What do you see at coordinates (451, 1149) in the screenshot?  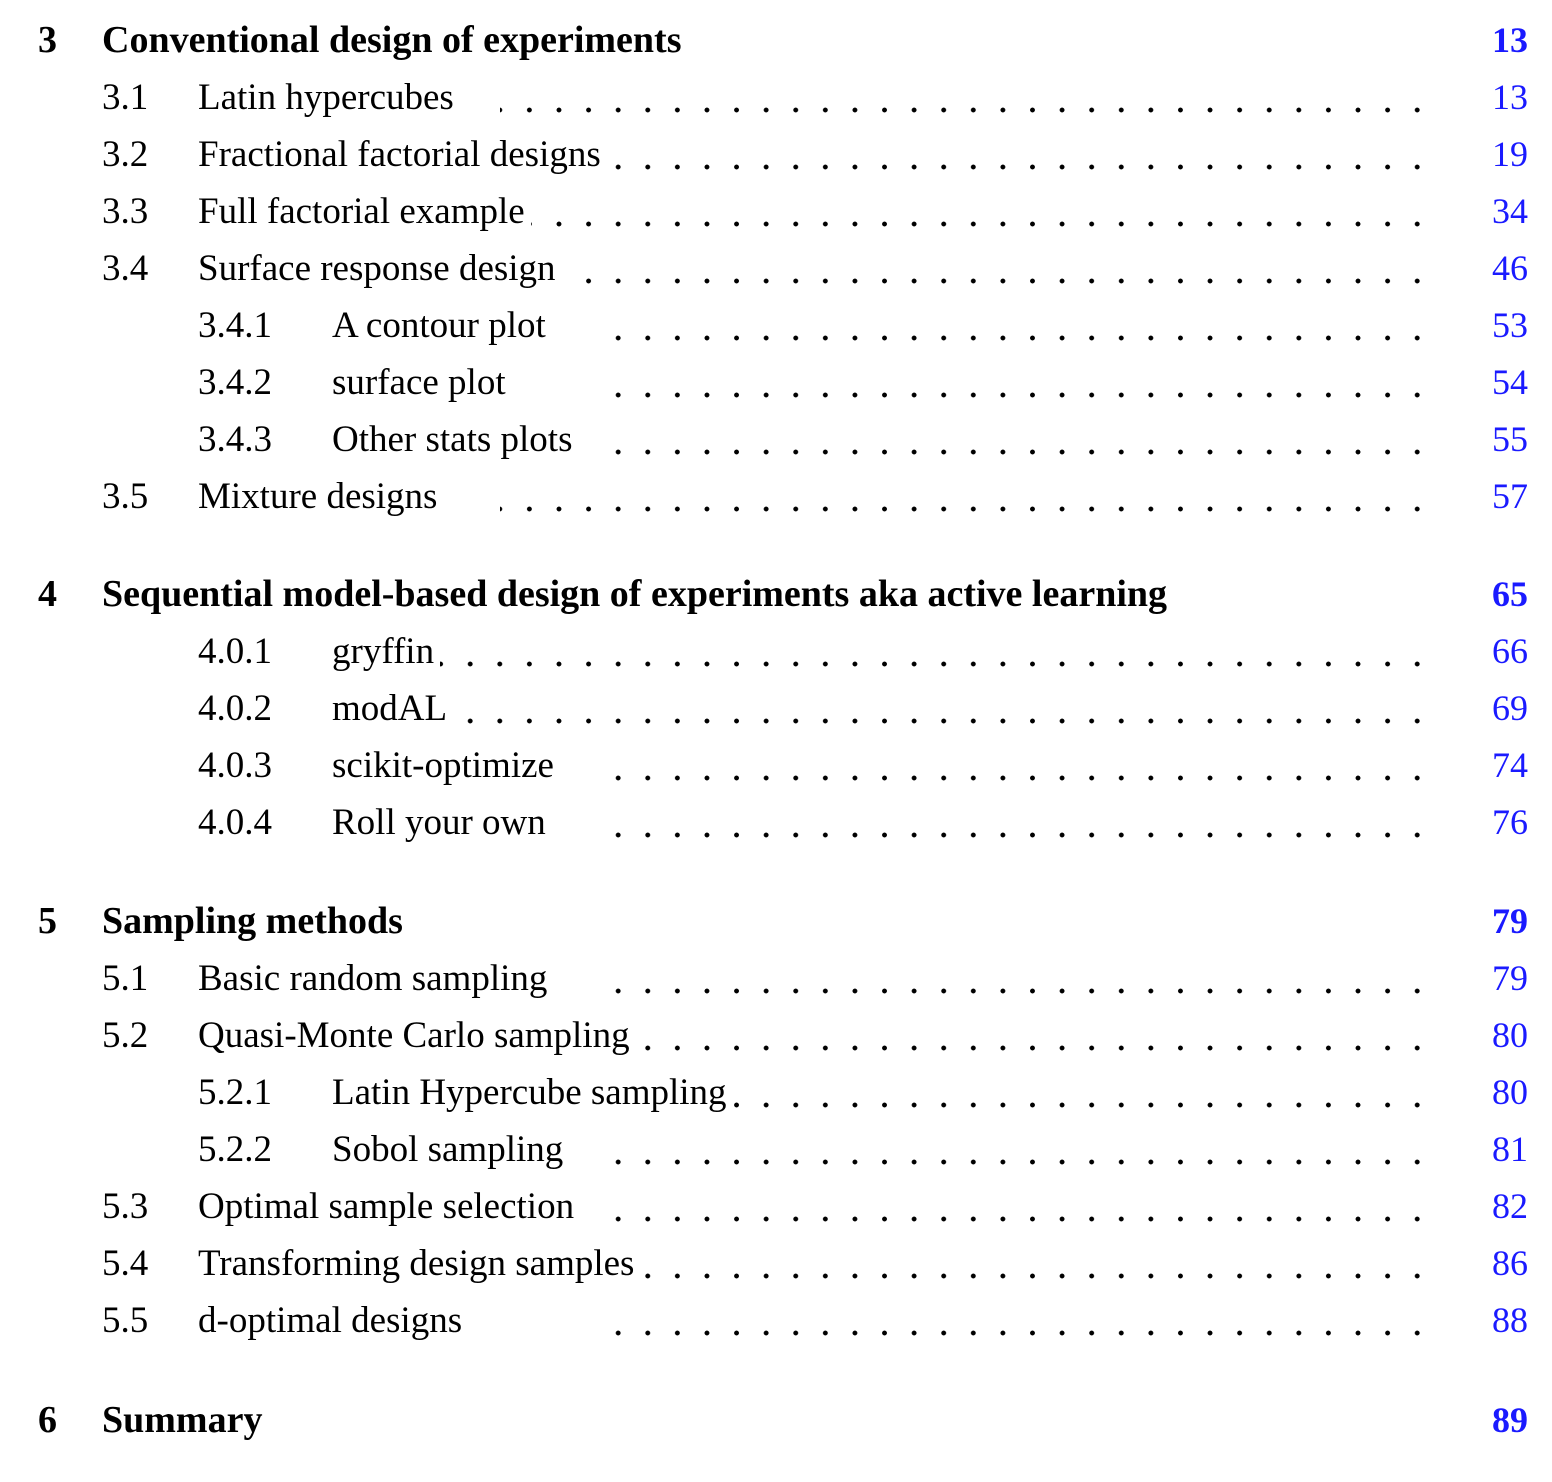 I see `subsection-title: Sobol sampling` at bounding box center [451, 1149].